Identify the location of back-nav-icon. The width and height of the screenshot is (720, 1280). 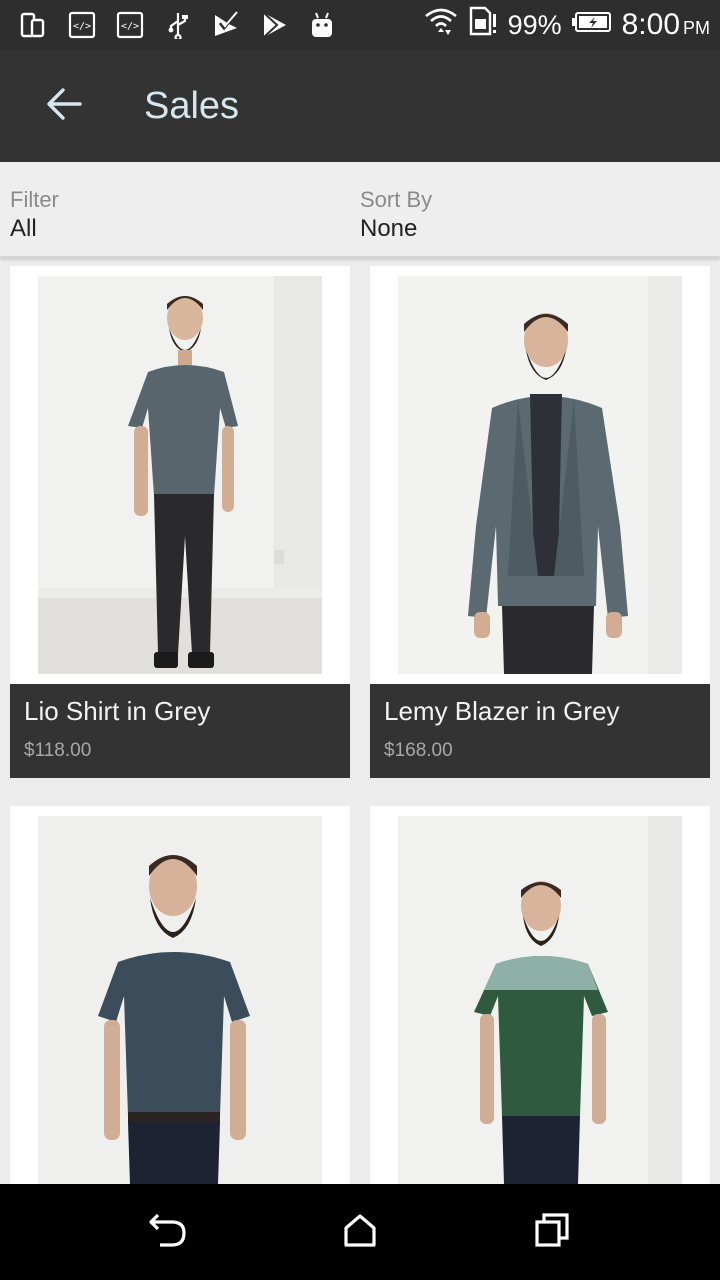
(168, 1232).